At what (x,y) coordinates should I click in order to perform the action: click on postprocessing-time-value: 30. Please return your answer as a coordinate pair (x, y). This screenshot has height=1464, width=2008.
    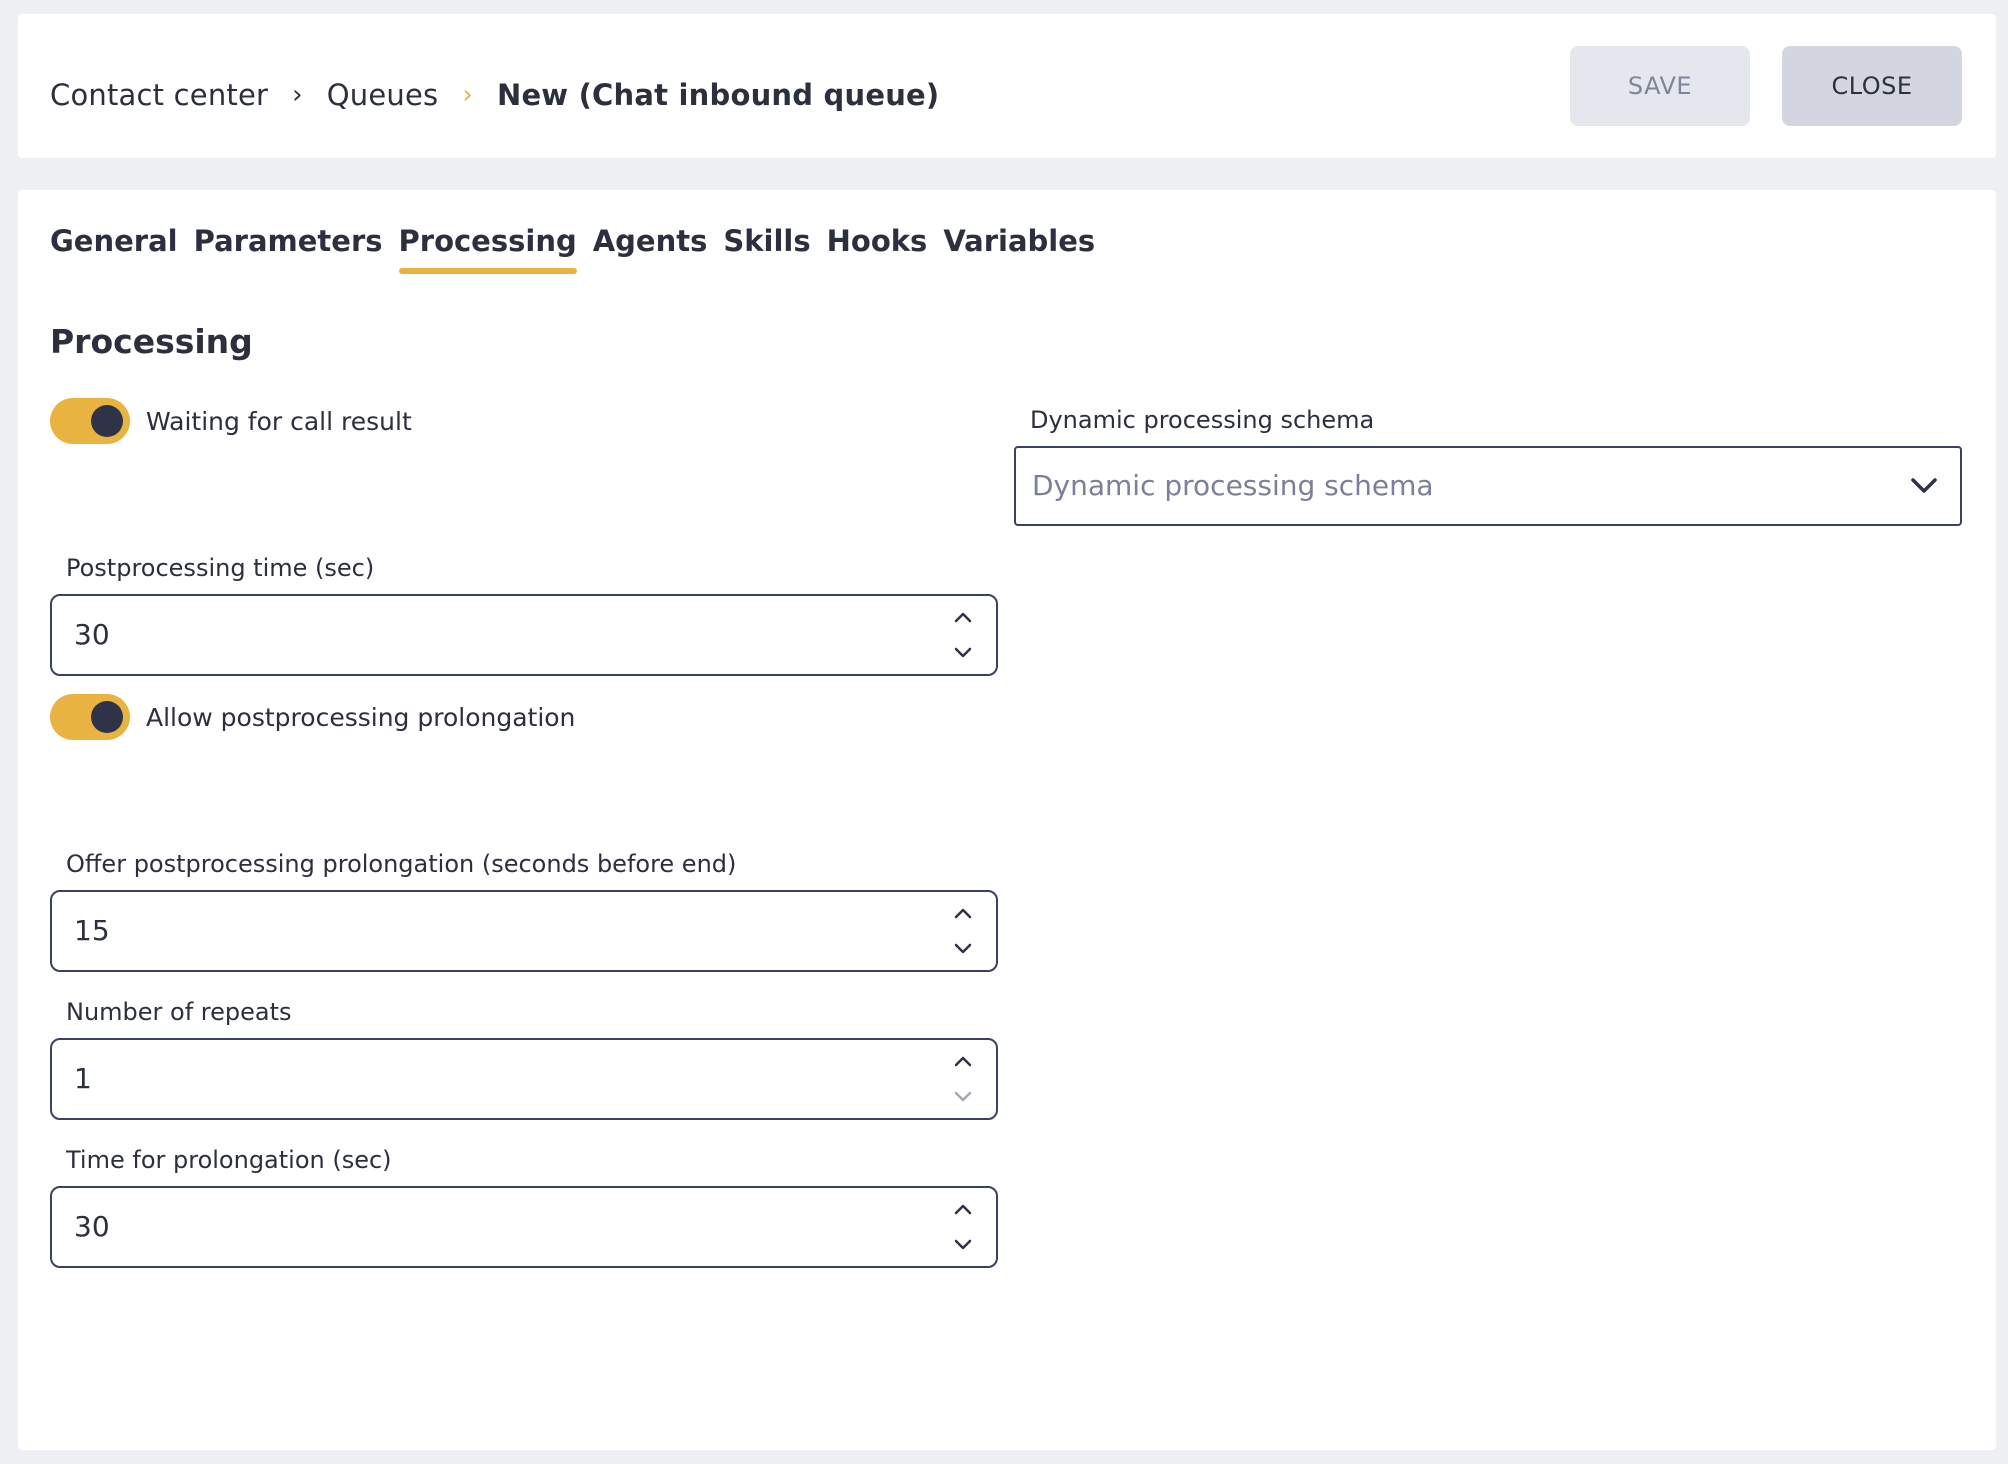
    Looking at the image, I should click on (92, 634).